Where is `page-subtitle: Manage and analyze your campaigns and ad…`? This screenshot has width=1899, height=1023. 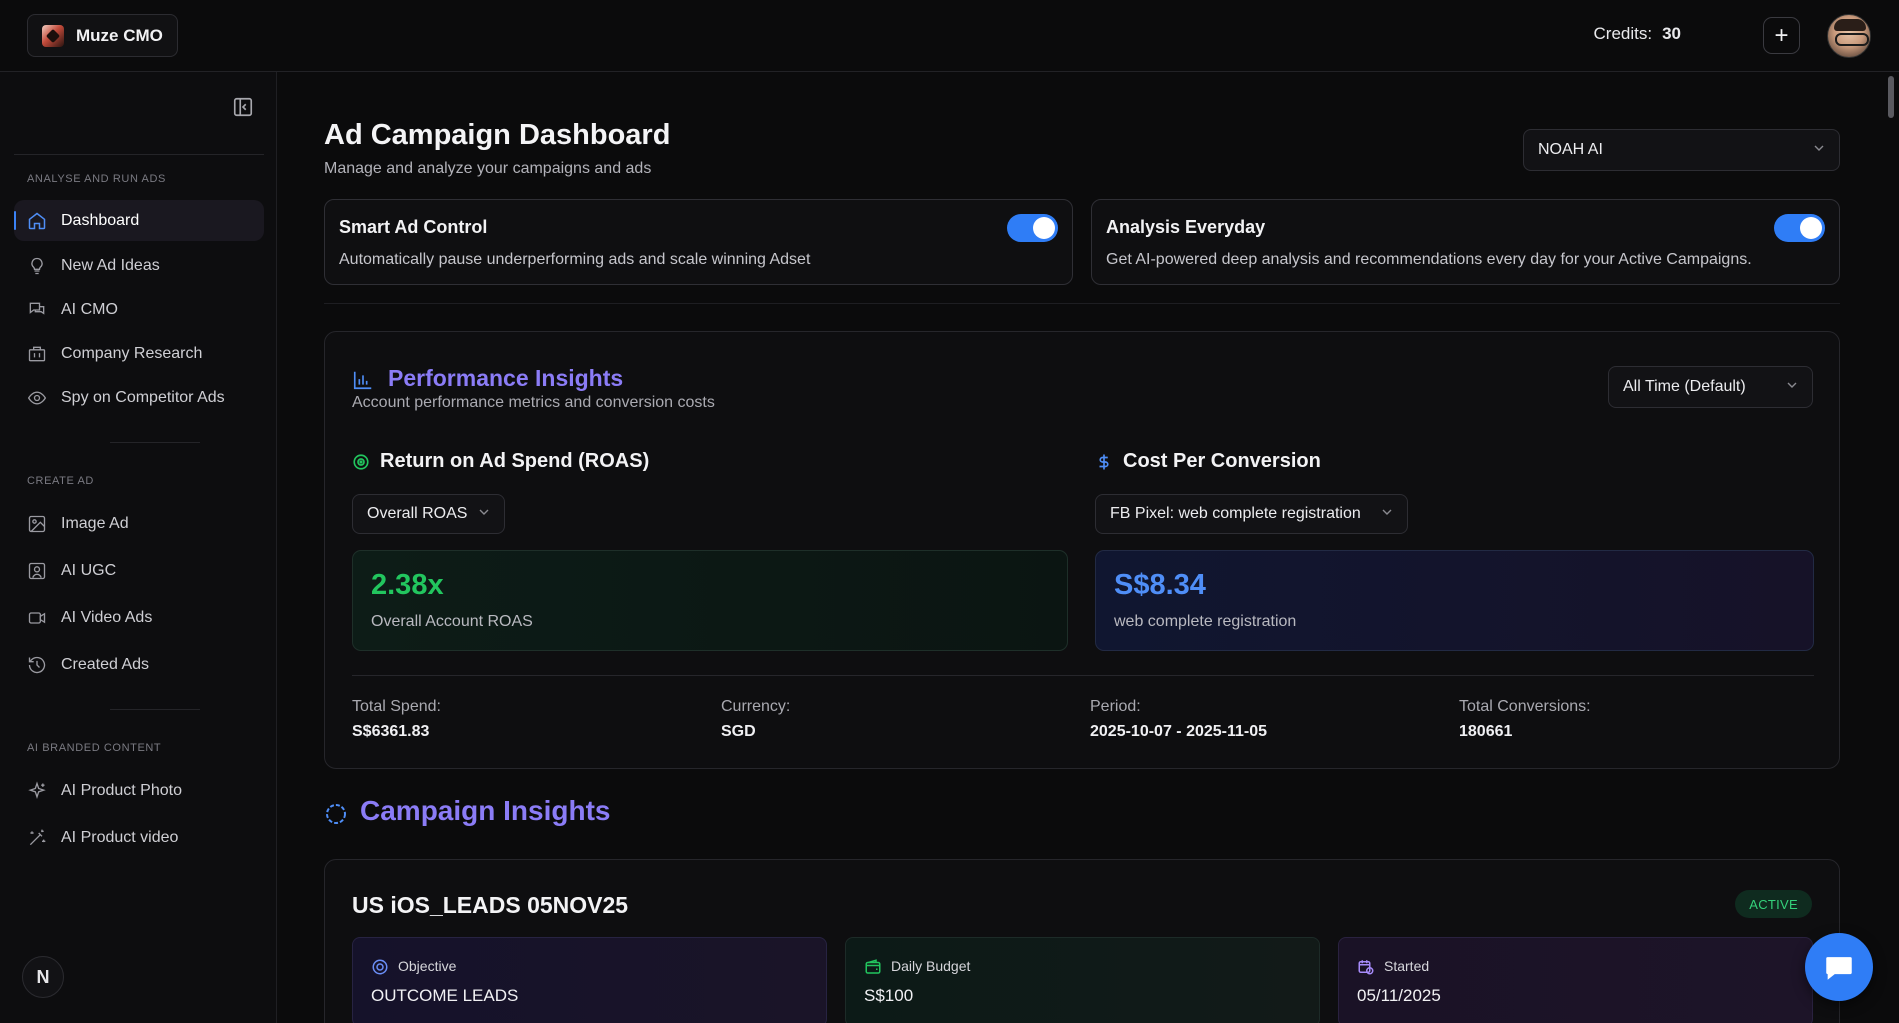 page-subtitle: Manage and analyze your campaigns and ad… is located at coordinates (488, 168).